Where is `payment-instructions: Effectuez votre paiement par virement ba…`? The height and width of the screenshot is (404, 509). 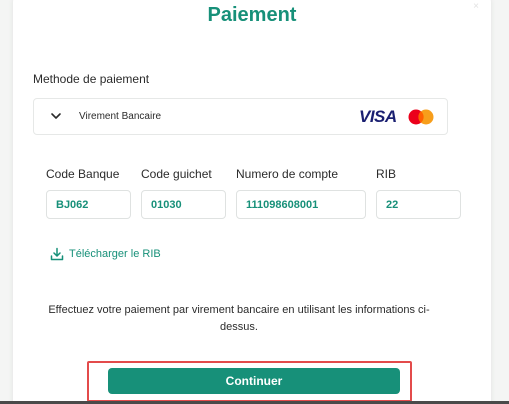 payment-instructions: Effectuez votre paiement par virement ba… is located at coordinates (239, 318).